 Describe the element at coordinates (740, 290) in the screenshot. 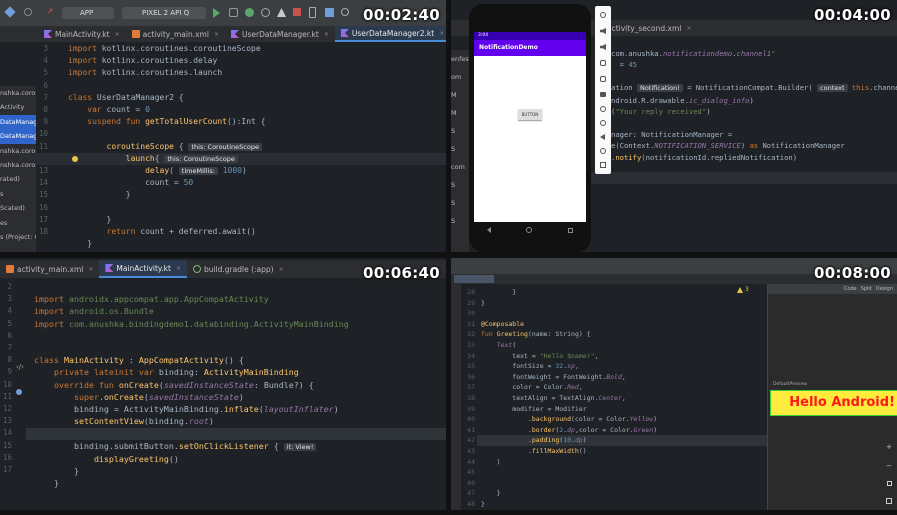

I see `warning-icon` at that location.